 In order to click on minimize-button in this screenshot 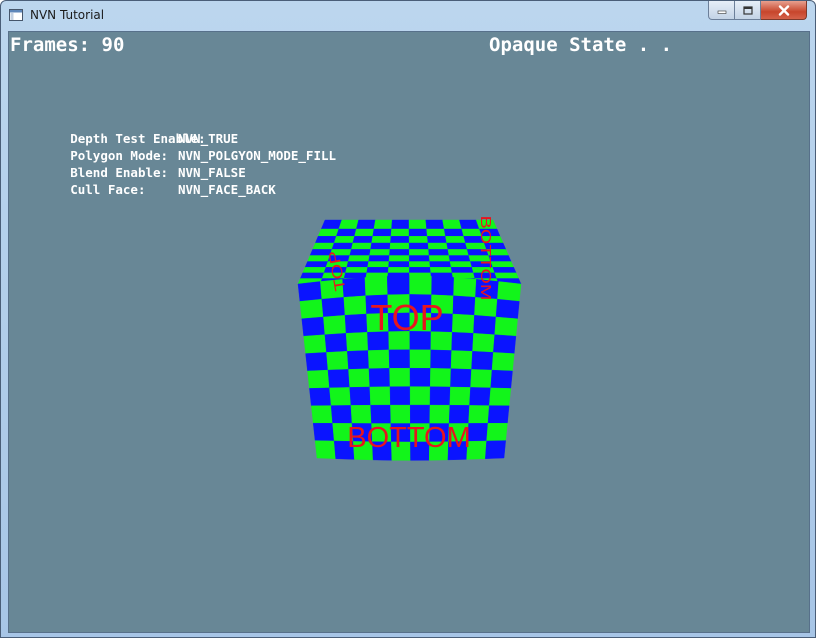, I will do `click(721, 10)`.